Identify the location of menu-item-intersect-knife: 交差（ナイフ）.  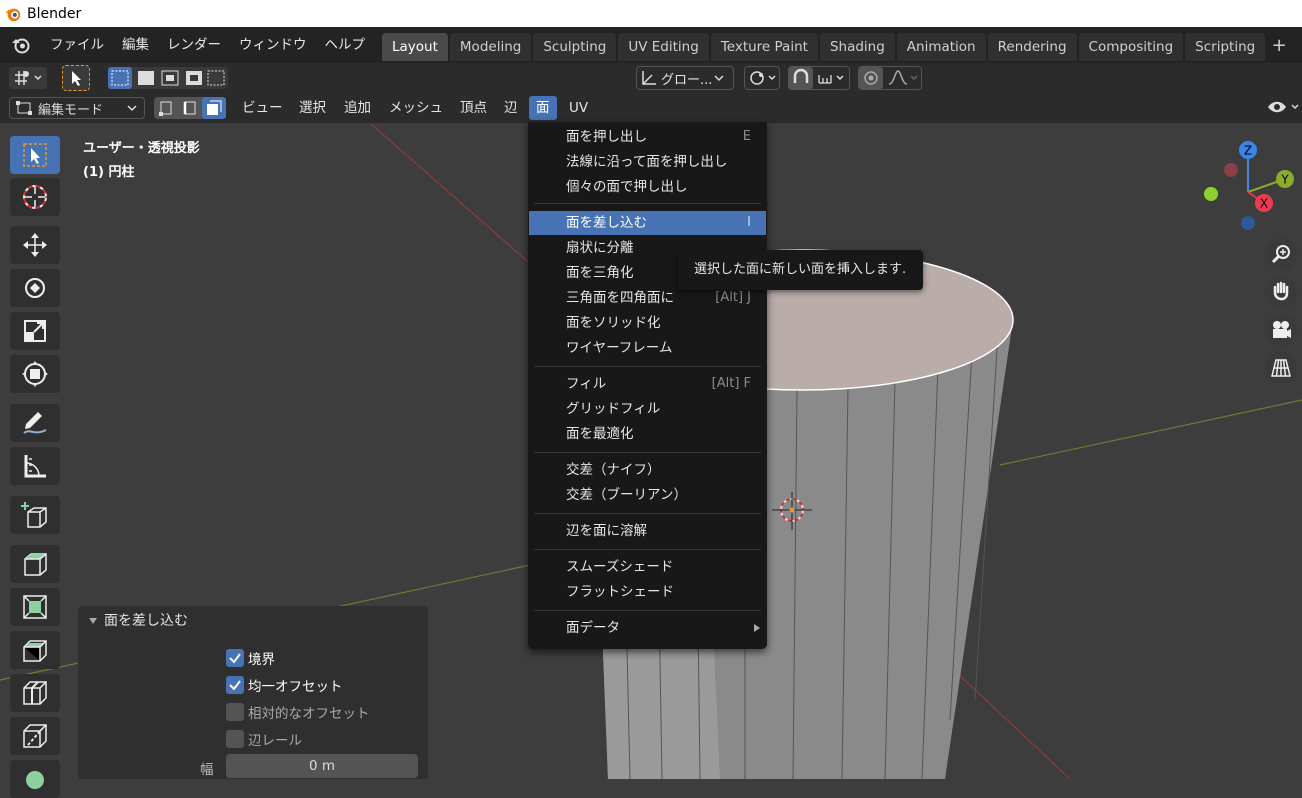
(647, 470).